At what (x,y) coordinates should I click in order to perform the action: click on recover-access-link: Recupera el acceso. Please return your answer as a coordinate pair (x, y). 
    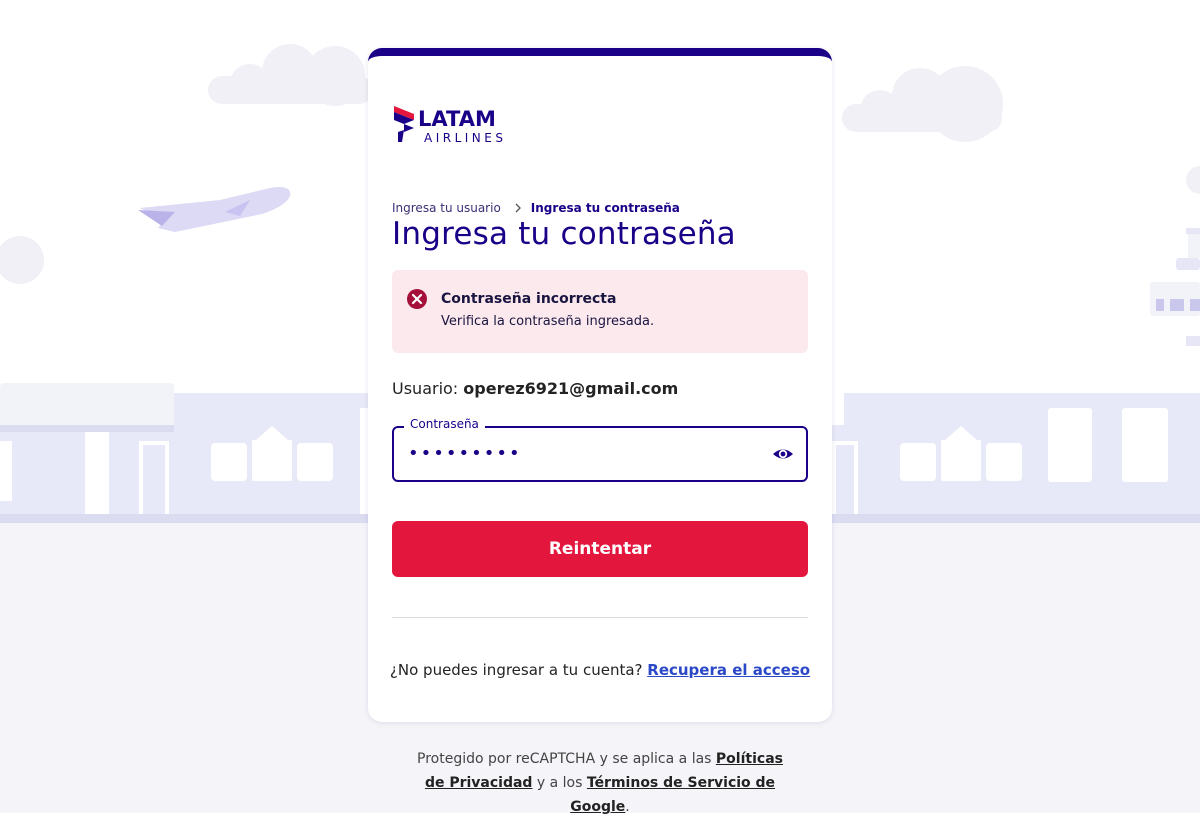
    Looking at the image, I should click on (728, 670).